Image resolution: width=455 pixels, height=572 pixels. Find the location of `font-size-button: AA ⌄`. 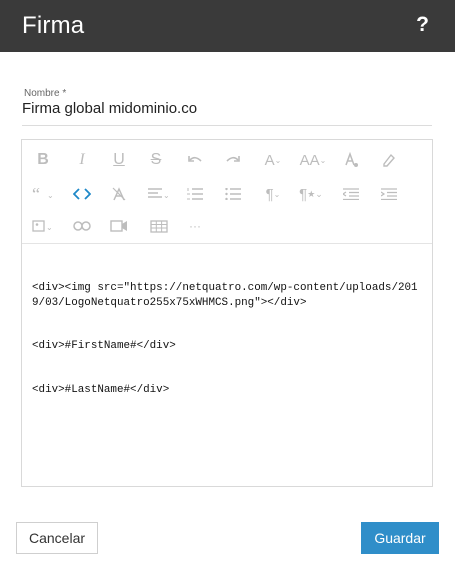

font-size-button: AA ⌄ is located at coordinates (313, 160).